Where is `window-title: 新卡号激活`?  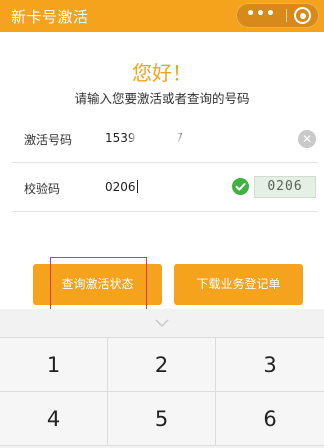 window-title: 新卡号激活 is located at coordinates (50, 17).